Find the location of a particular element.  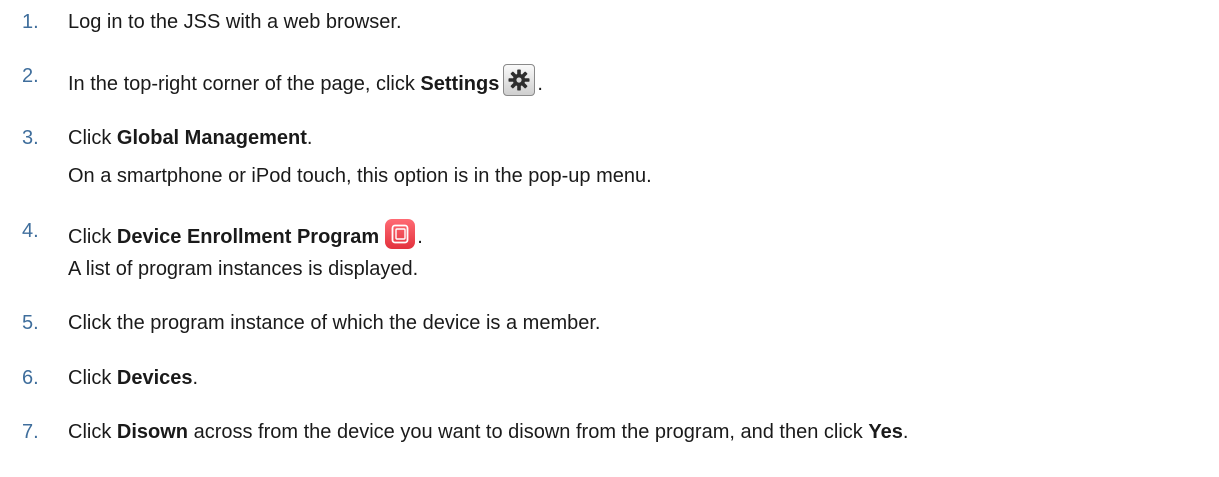

step-text: Click Device Enrollment Program. is located at coordinates (245, 234).